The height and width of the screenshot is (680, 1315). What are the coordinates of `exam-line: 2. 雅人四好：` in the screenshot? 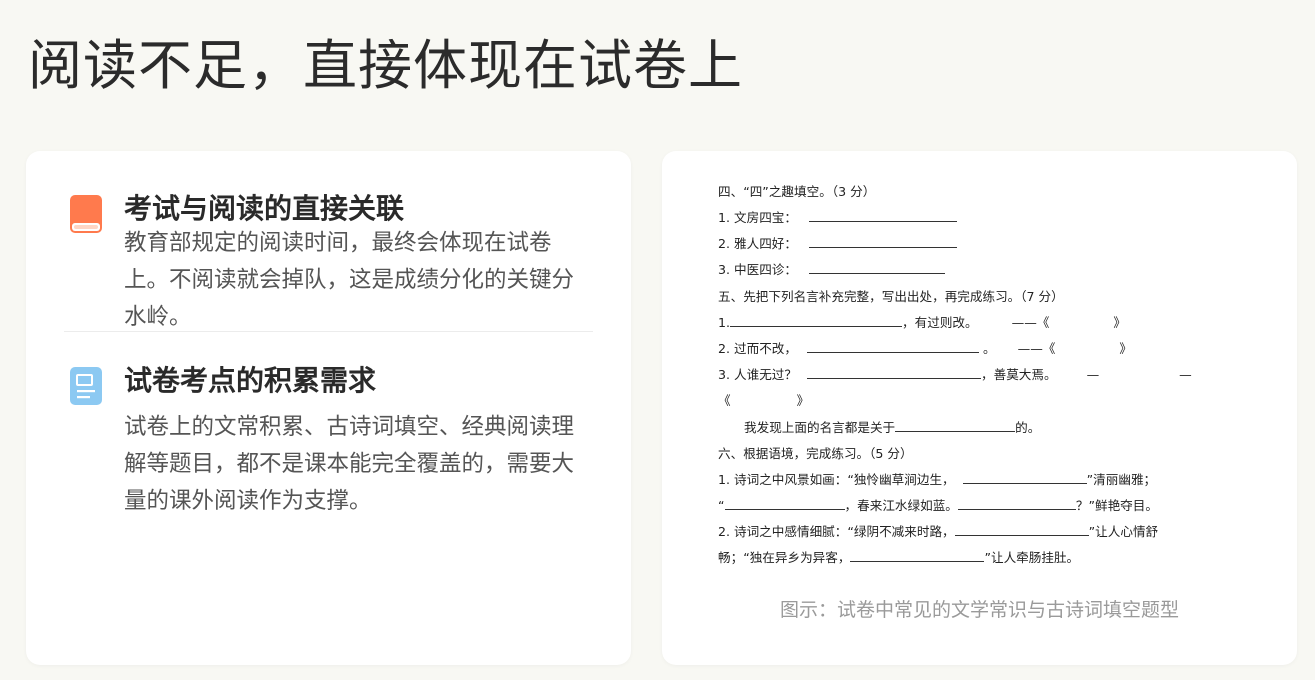 It's located at (838, 242).